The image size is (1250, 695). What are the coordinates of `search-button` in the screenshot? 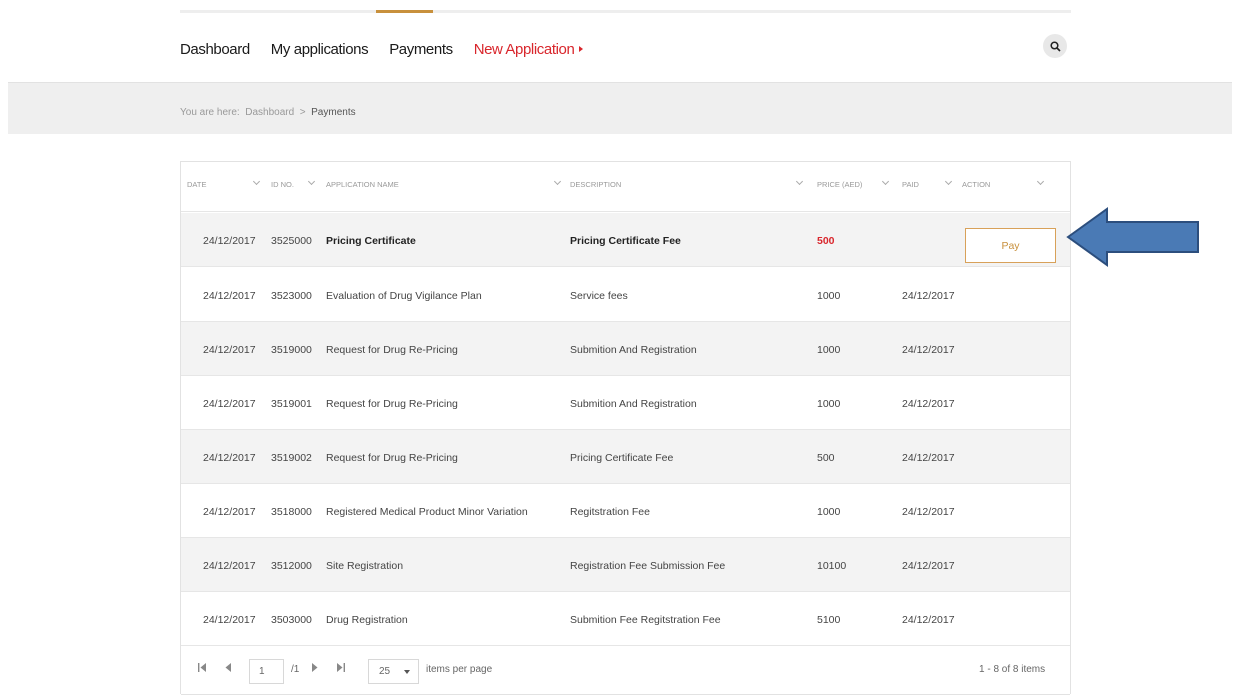 It's located at (1055, 46).